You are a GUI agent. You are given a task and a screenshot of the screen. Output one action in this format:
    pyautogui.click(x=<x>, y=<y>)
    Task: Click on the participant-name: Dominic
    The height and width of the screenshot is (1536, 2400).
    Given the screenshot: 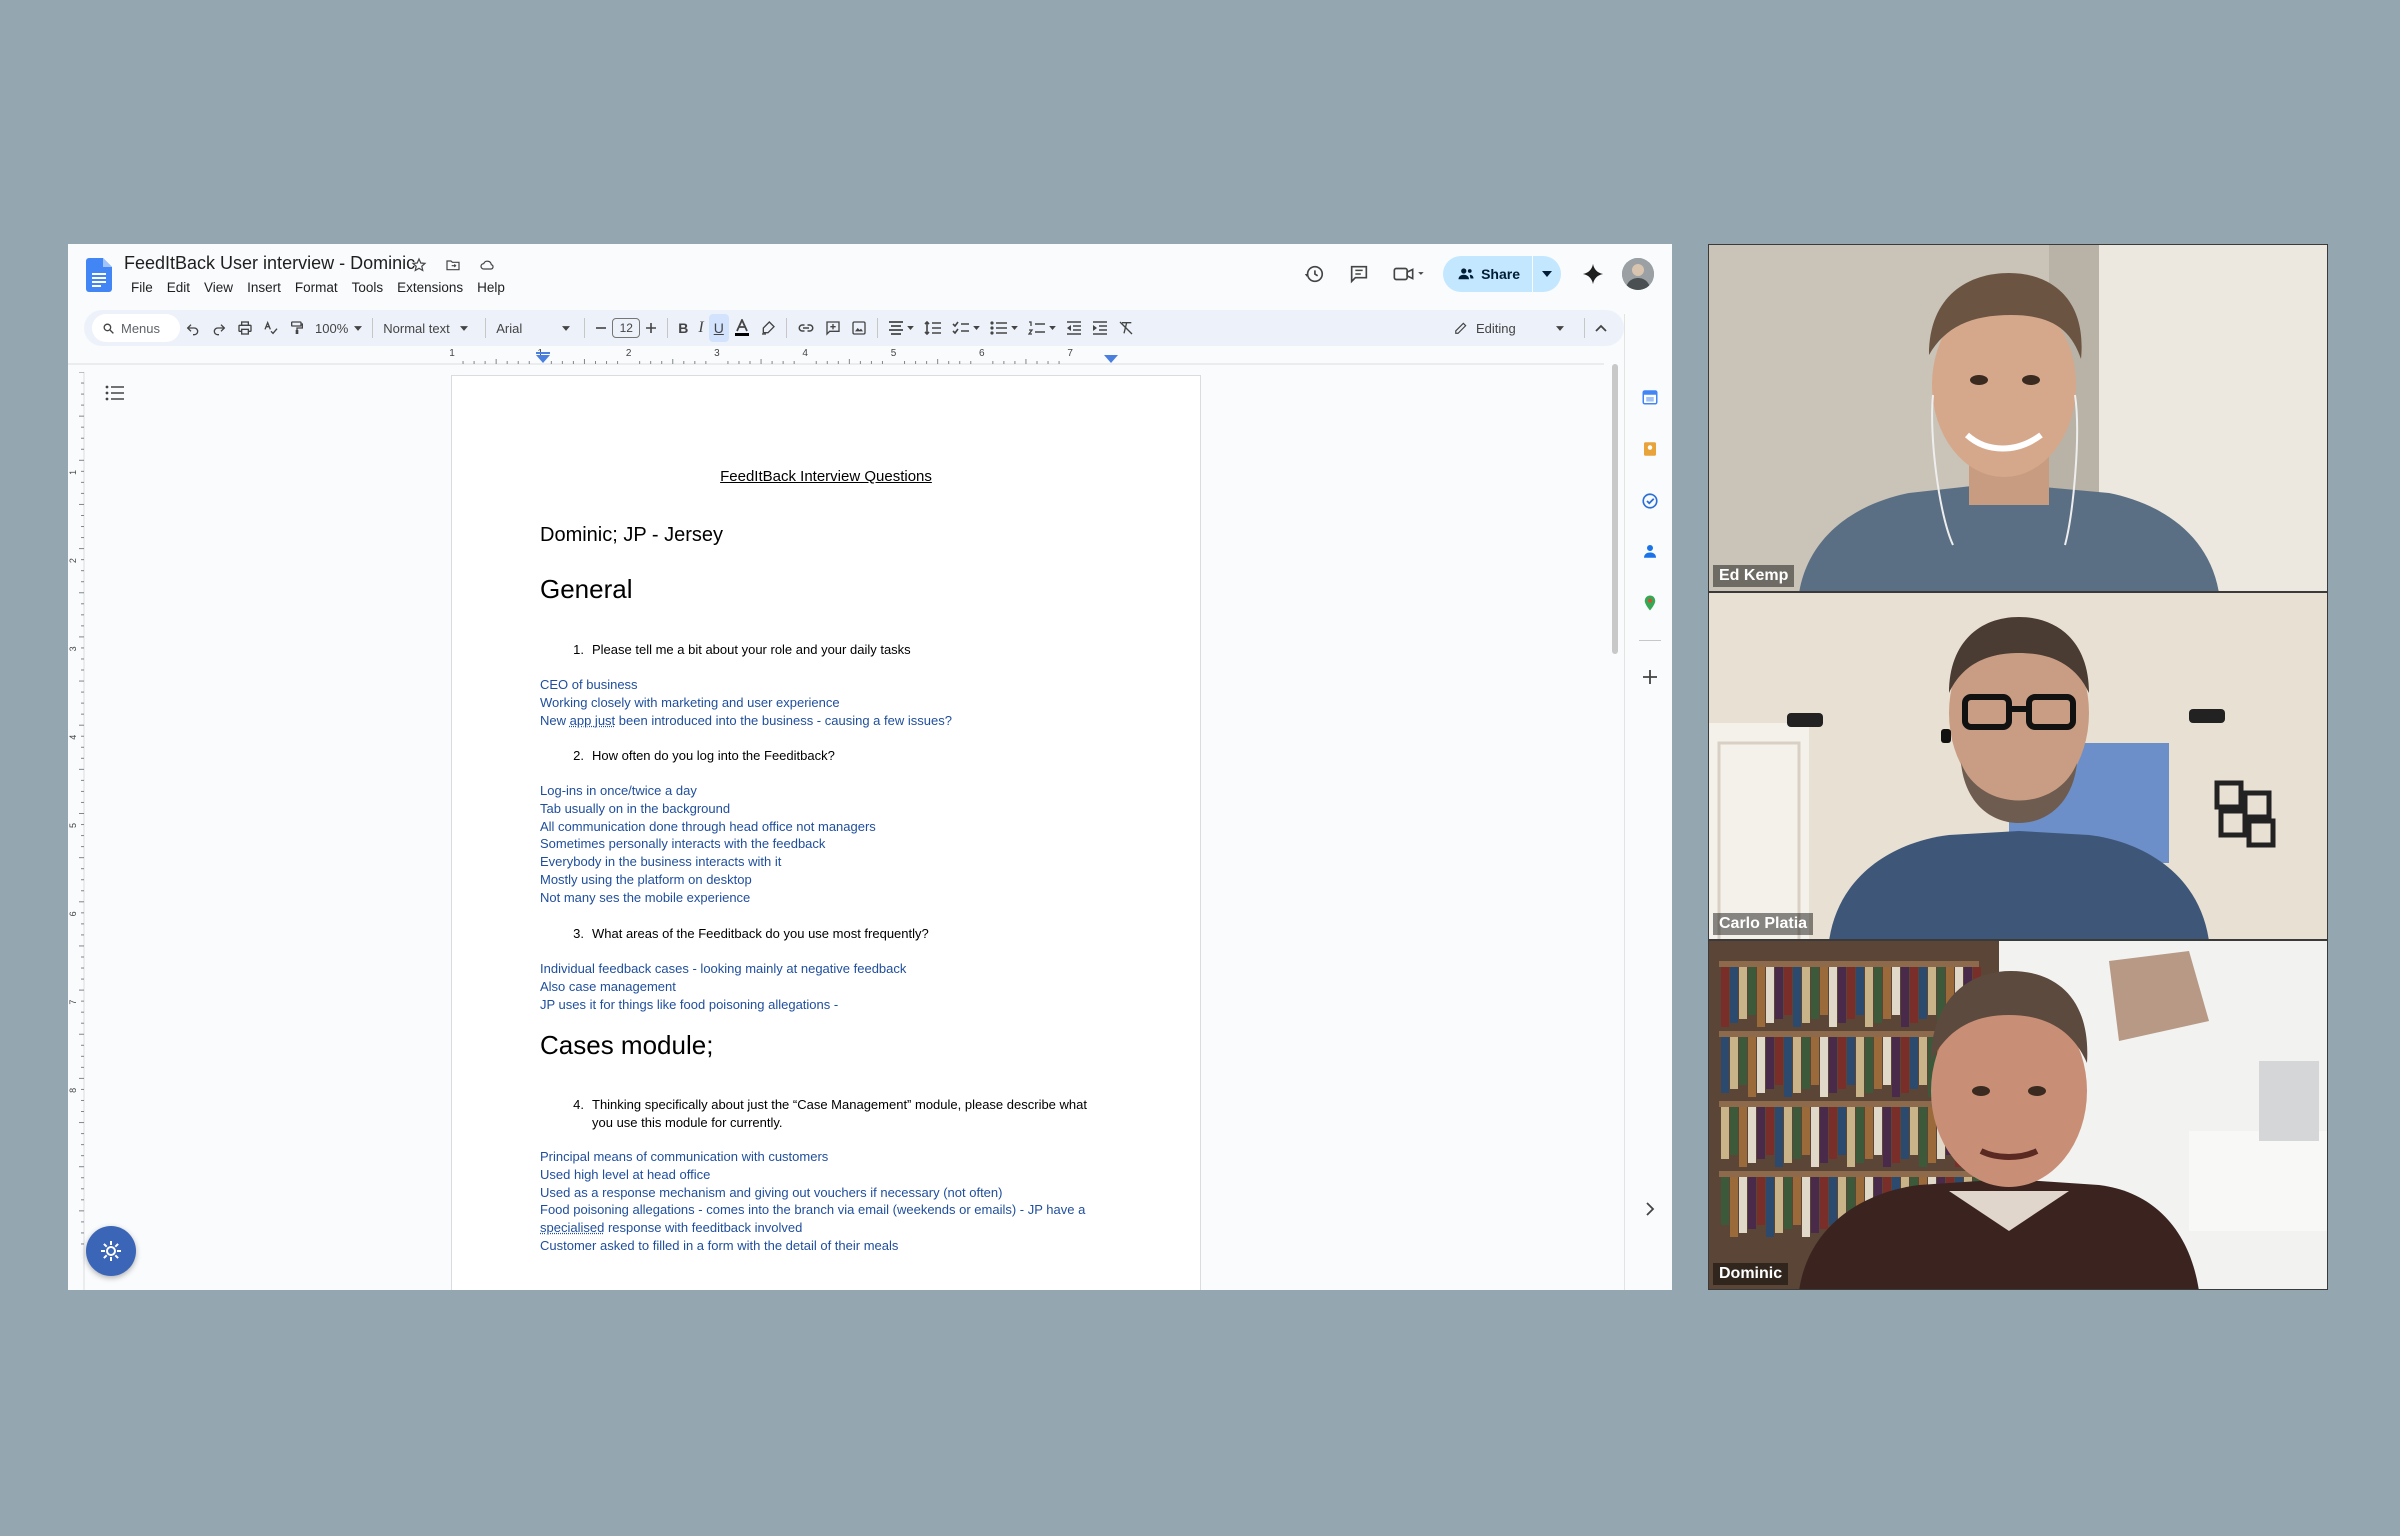 What is the action you would take?
    pyautogui.click(x=1751, y=1274)
    